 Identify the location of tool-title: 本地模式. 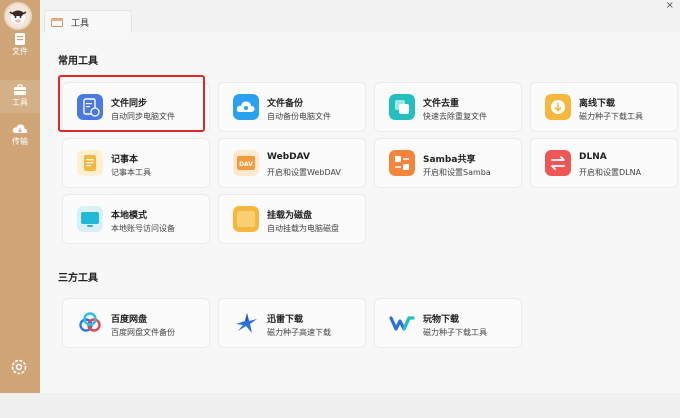
(129, 216).